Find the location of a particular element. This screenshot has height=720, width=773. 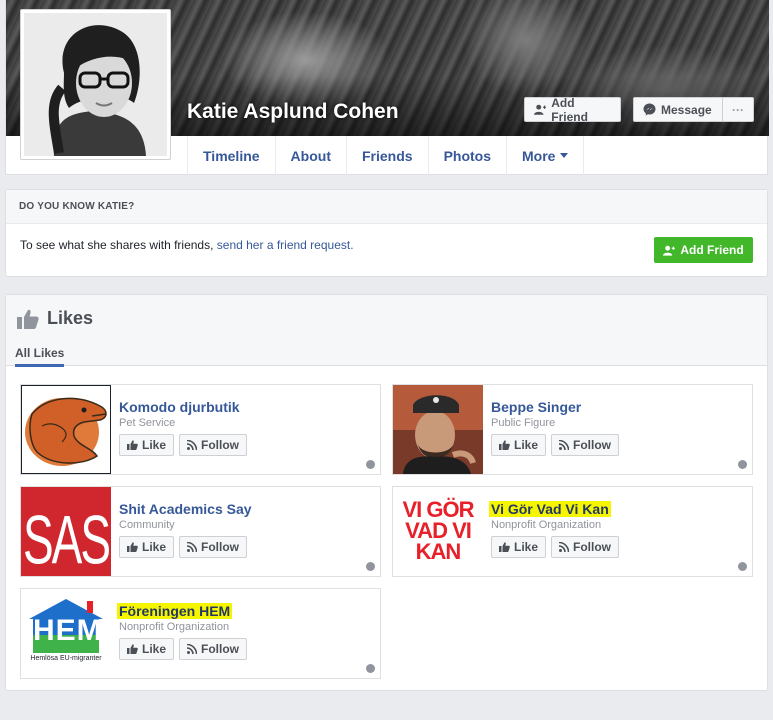

profile-picture is located at coordinates (95, 84).